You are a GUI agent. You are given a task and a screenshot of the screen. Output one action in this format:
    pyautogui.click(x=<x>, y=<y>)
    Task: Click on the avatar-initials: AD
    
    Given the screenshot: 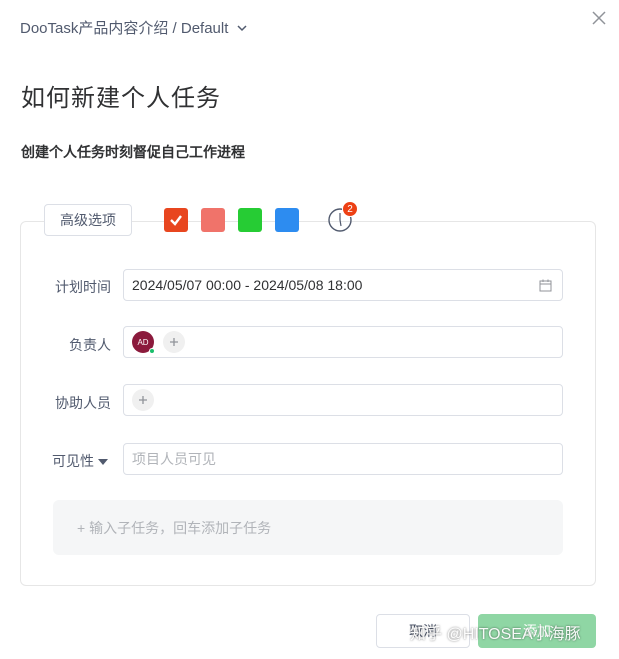 What is the action you would take?
    pyautogui.click(x=143, y=342)
    